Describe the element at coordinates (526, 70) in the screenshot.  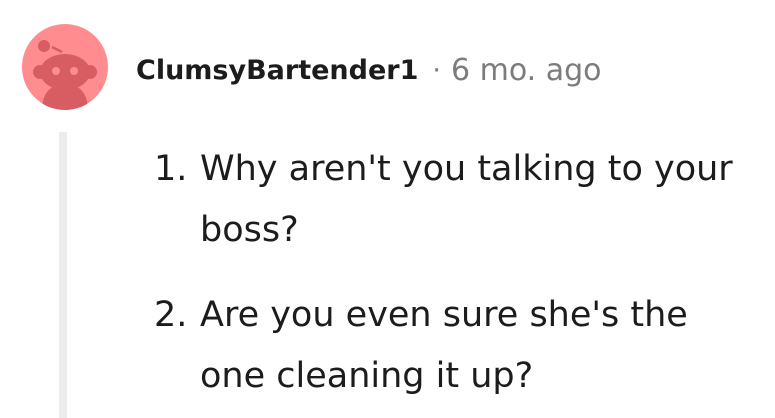
I see `comment-timestamp: 6 mo. ago` at that location.